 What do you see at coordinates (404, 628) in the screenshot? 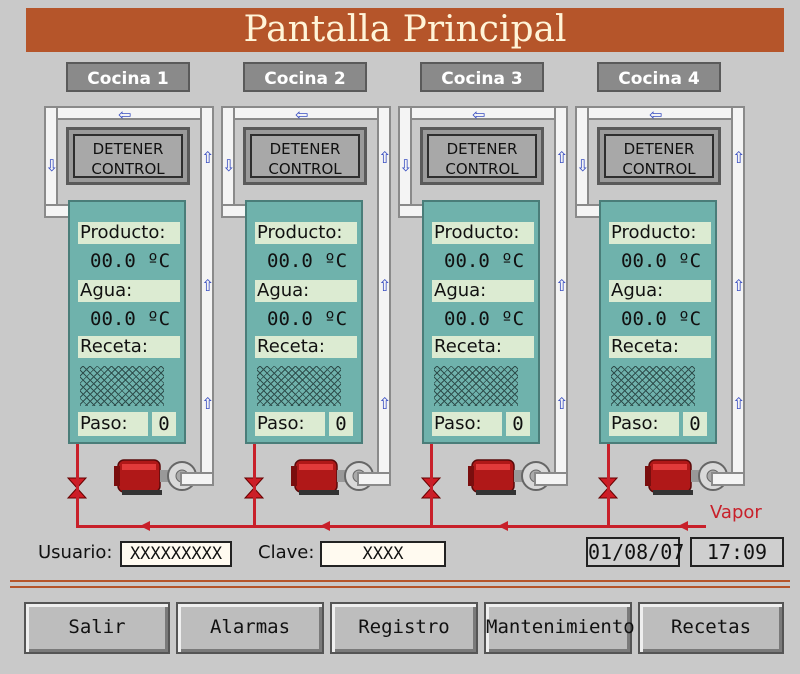
I see `nav-button-registro: Registro` at bounding box center [404, 628].